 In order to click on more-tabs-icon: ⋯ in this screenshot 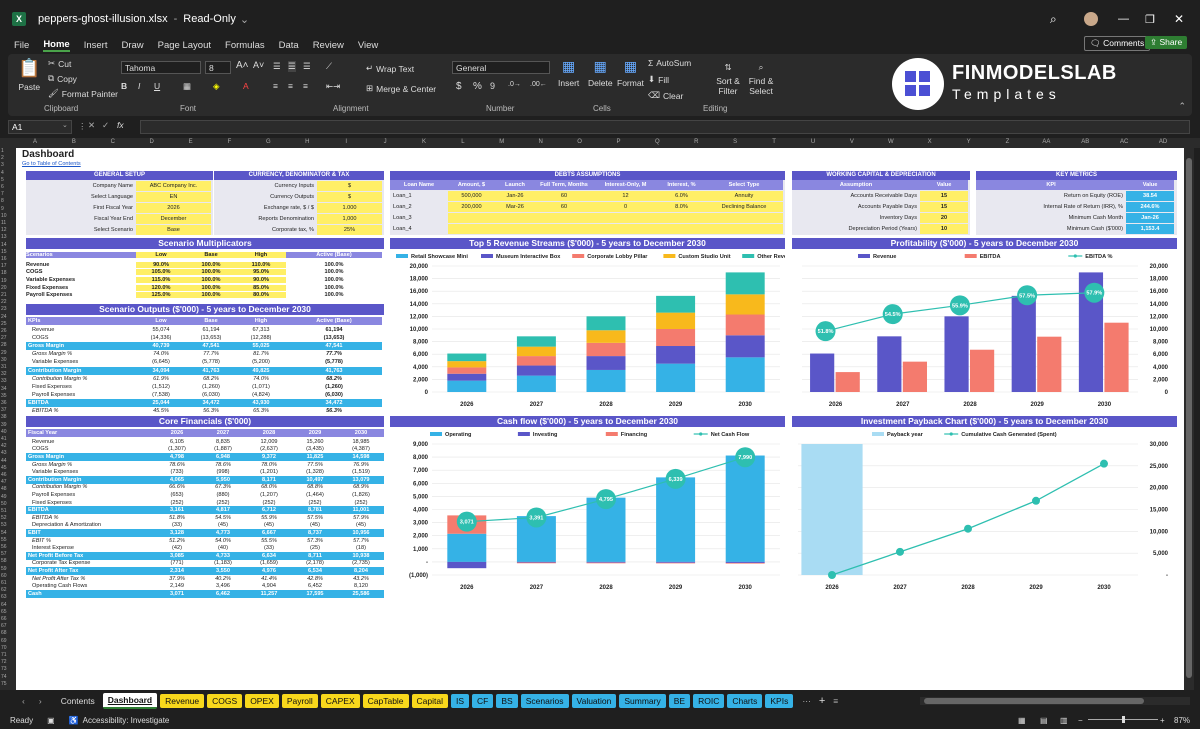, I will do `click(806, 701)`.